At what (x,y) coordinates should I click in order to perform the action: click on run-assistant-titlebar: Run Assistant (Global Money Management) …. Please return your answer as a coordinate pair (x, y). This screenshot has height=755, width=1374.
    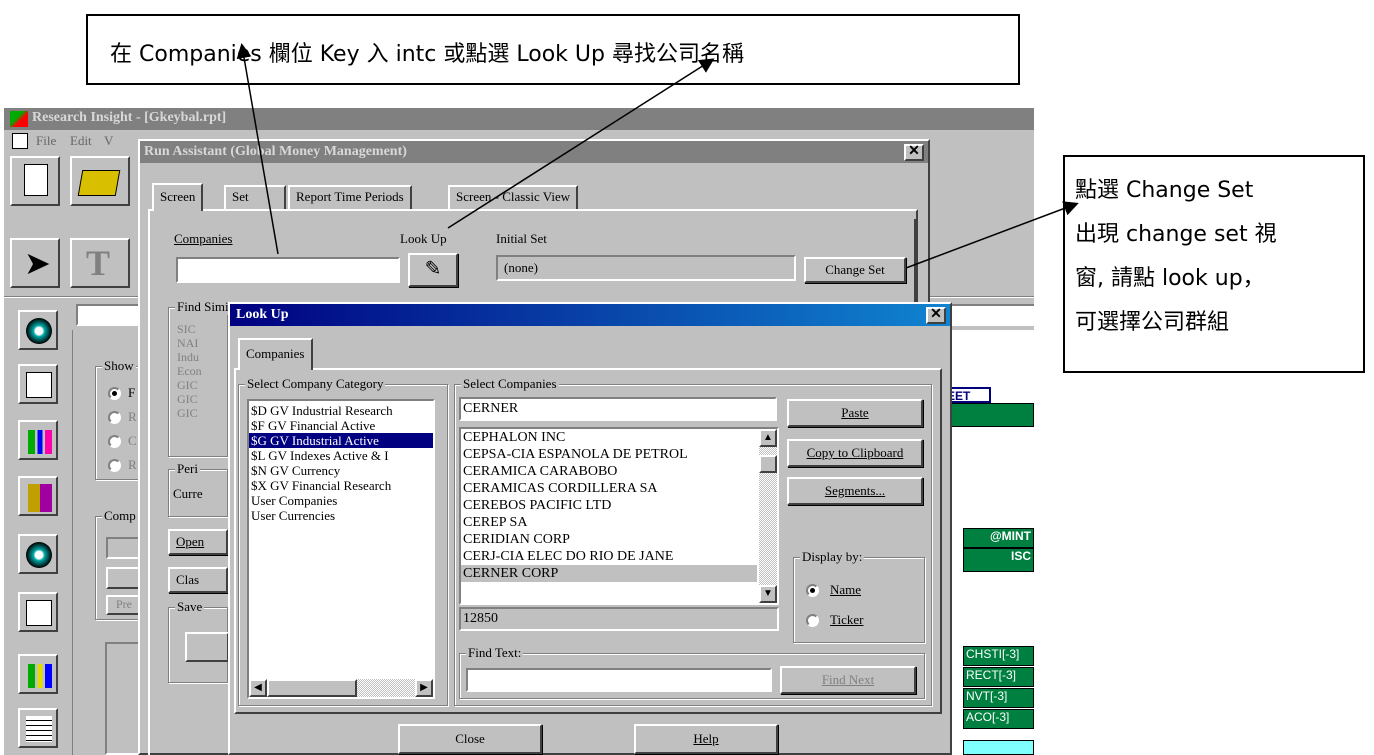
    Looking at the image, I should click on (534, 152).